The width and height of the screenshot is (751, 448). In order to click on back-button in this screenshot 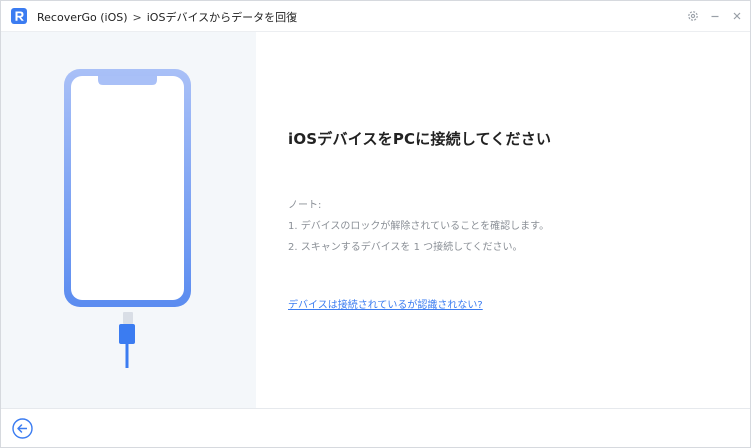, I will do `click(22, 428)`.